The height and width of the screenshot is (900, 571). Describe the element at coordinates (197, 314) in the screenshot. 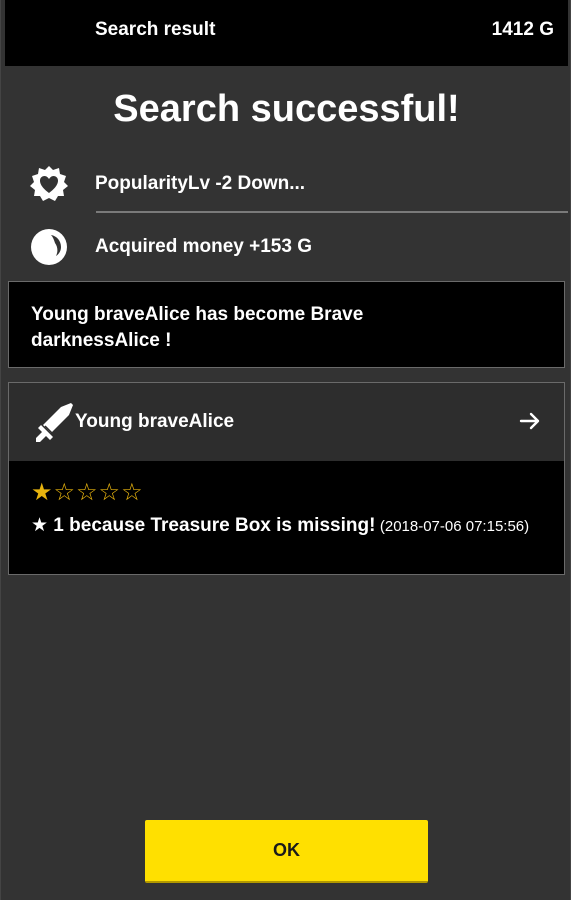

I see `message-line-1: Young braveAlice has become Brave` at that location.